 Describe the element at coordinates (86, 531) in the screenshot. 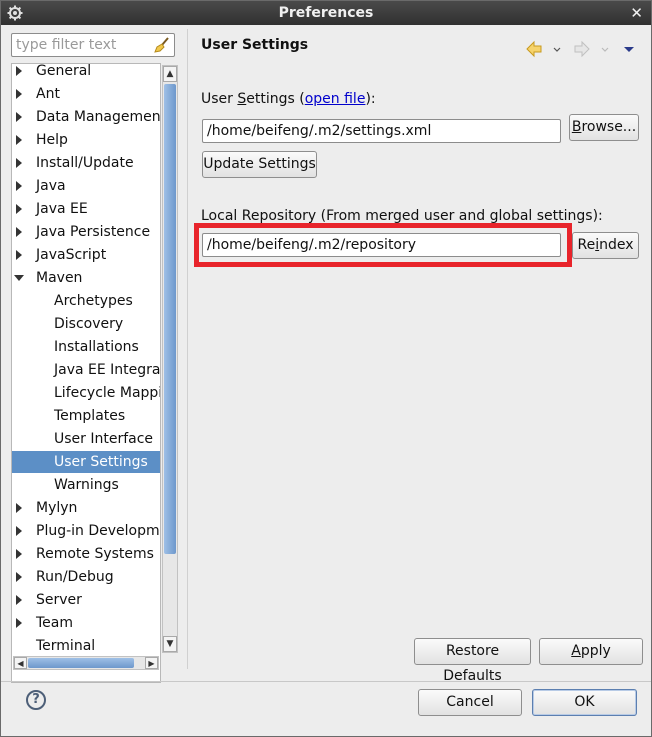

I see `tree-item: Plug-in Developme` at that location.